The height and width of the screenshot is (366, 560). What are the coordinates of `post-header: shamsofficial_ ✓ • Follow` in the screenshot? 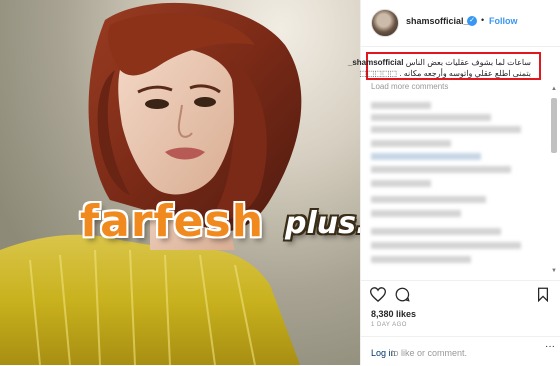 It's located at (460, 23).